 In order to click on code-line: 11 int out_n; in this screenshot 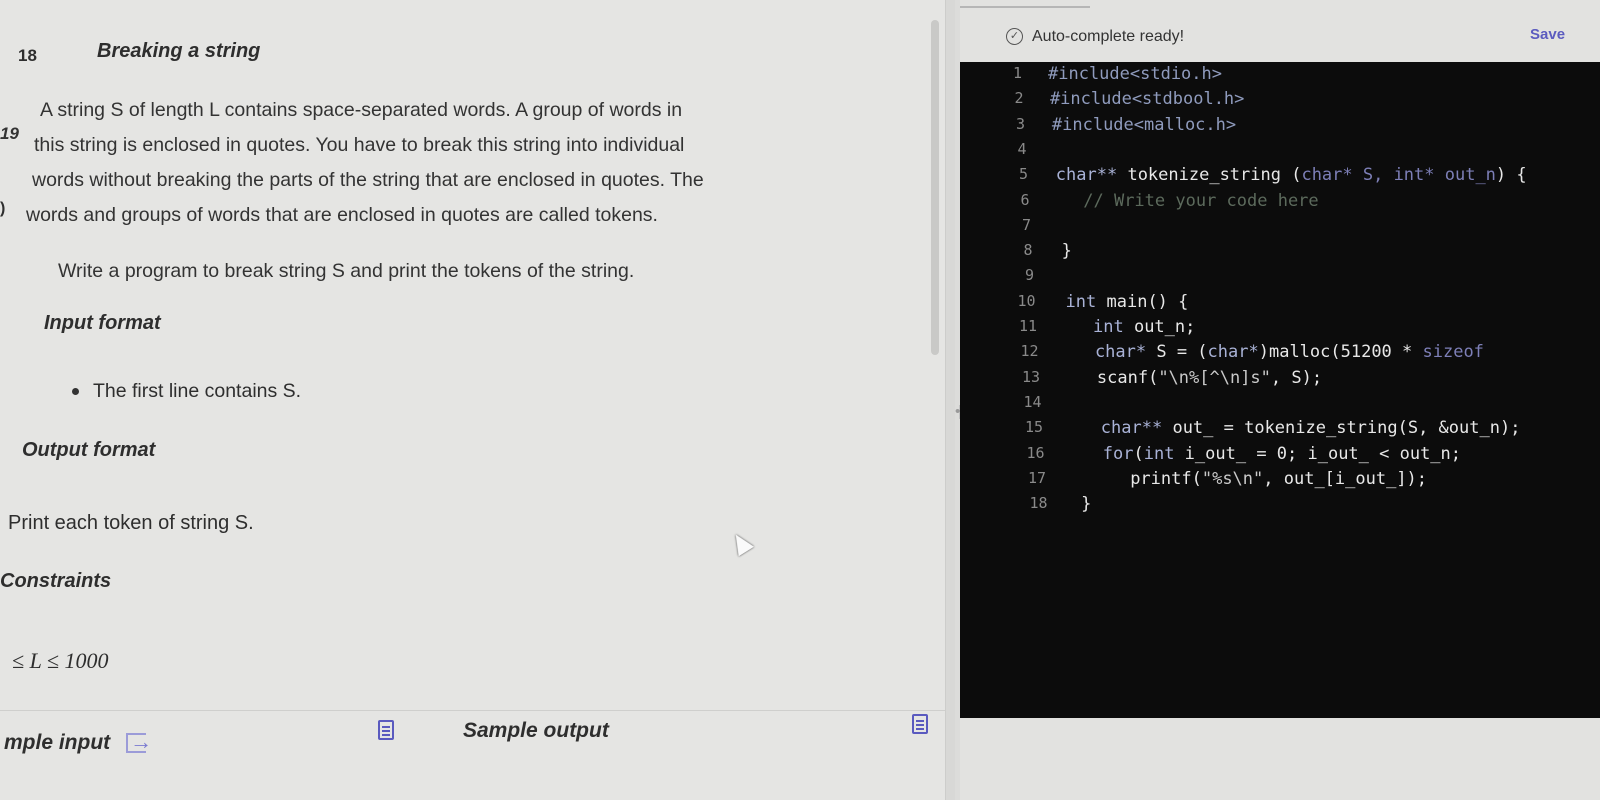, I will do `click(1280, 330)`.